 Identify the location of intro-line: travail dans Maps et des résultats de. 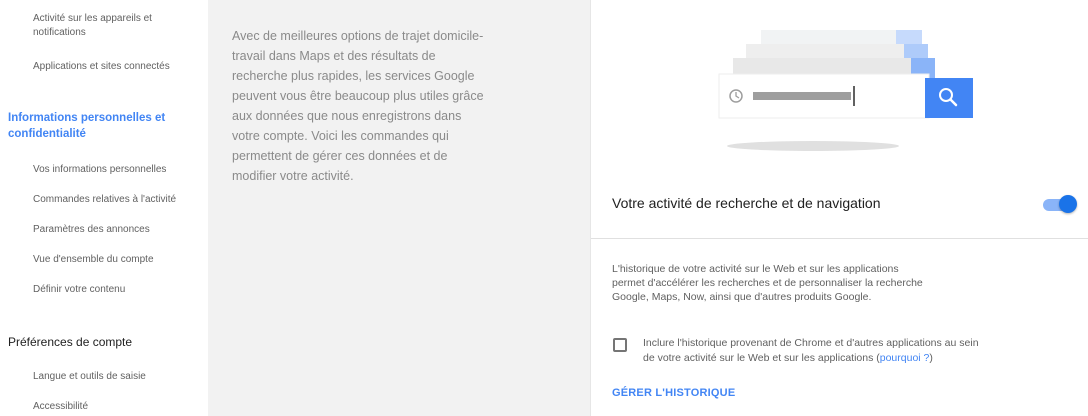
(334, 56).